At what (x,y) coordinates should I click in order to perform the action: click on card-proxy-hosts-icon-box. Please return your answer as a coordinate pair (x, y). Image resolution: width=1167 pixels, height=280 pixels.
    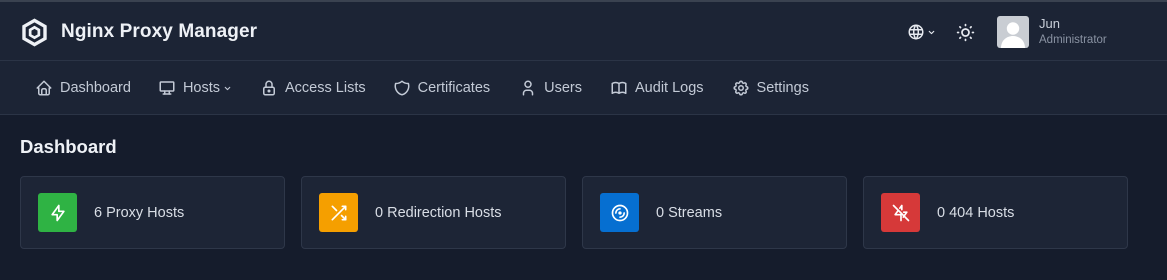
    Looking at the image, I should click on (57, 212).